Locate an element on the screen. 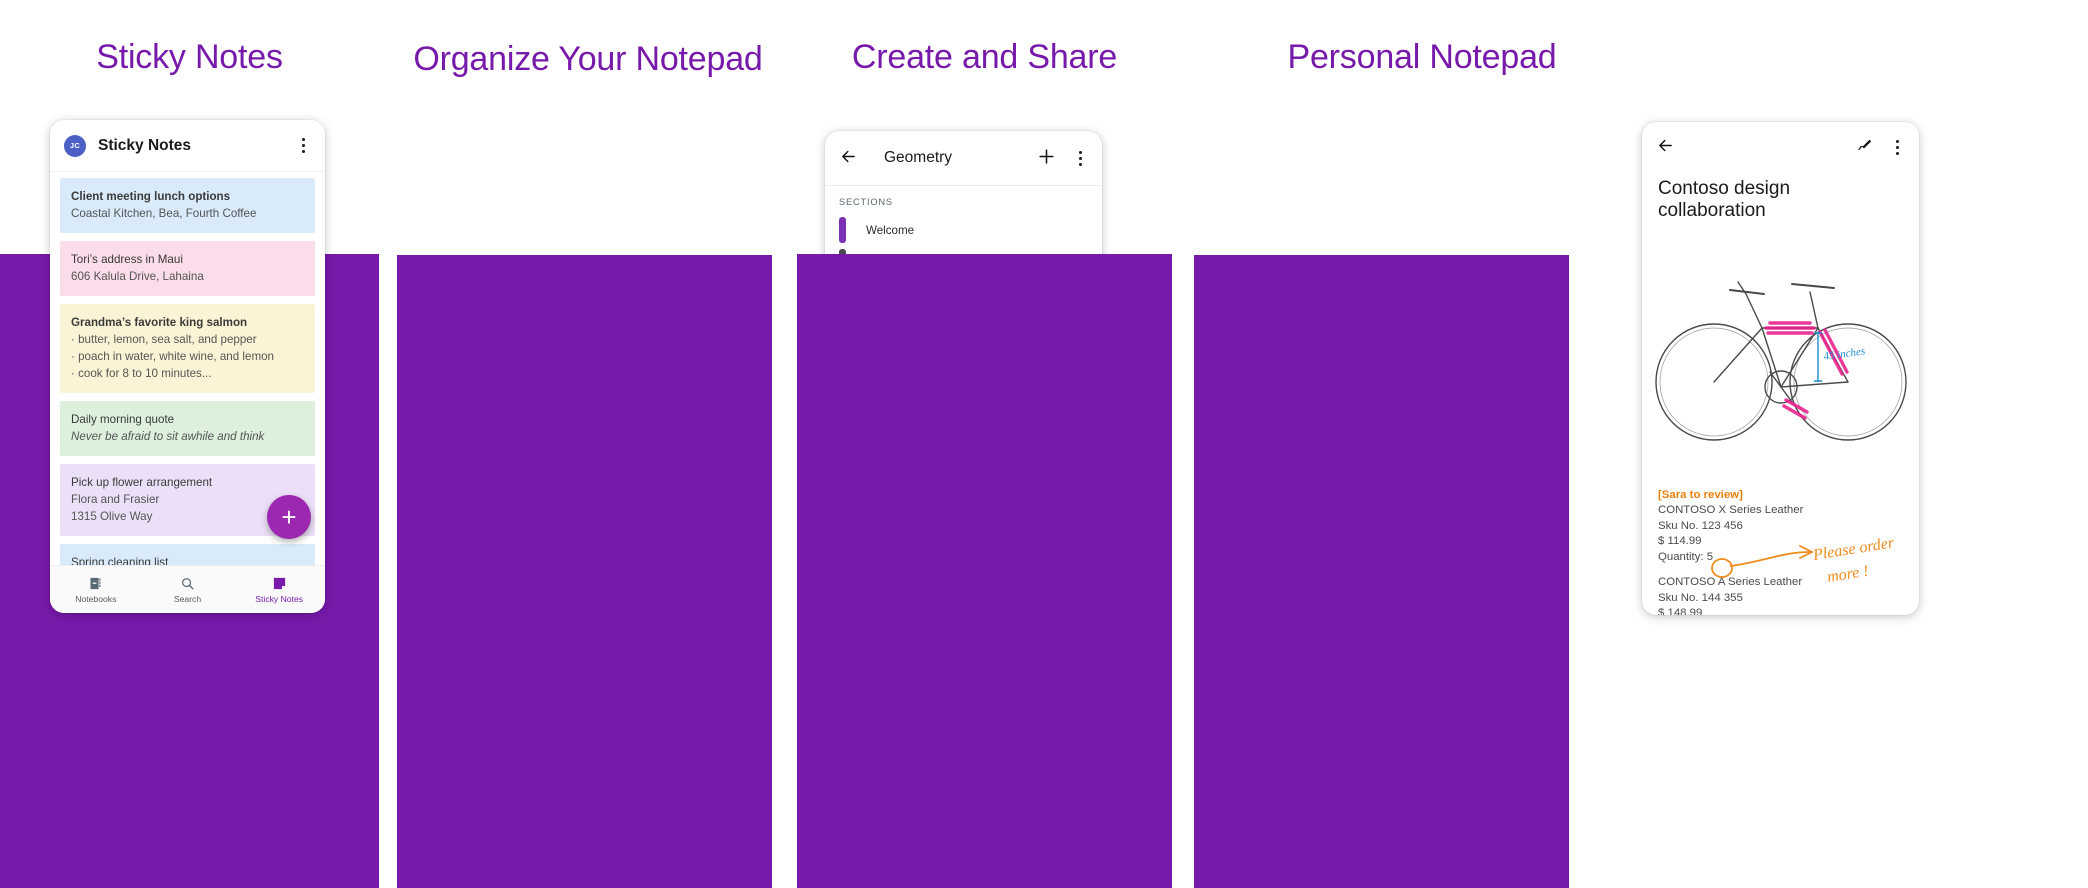  headline-3: Create and Share is located at coordinates (984, 57).